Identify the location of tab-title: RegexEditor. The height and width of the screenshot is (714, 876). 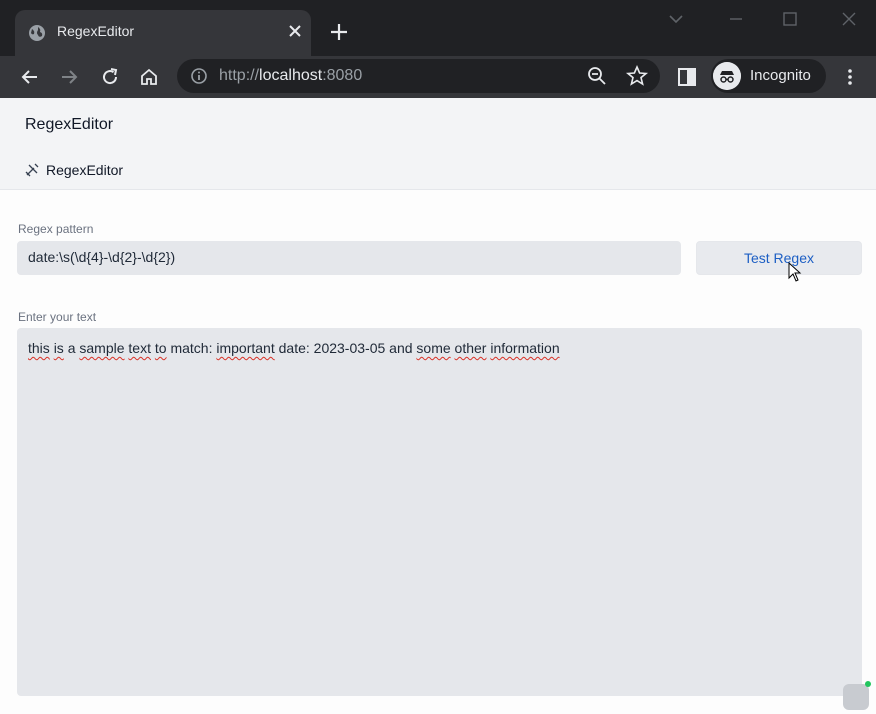
(96, 31).